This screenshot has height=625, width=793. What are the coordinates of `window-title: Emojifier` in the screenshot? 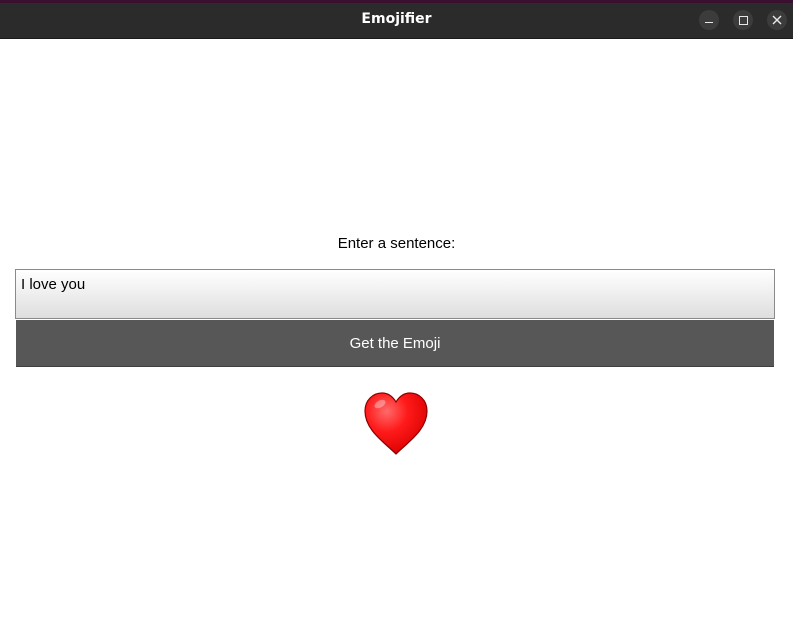 It's located at (396, 19).